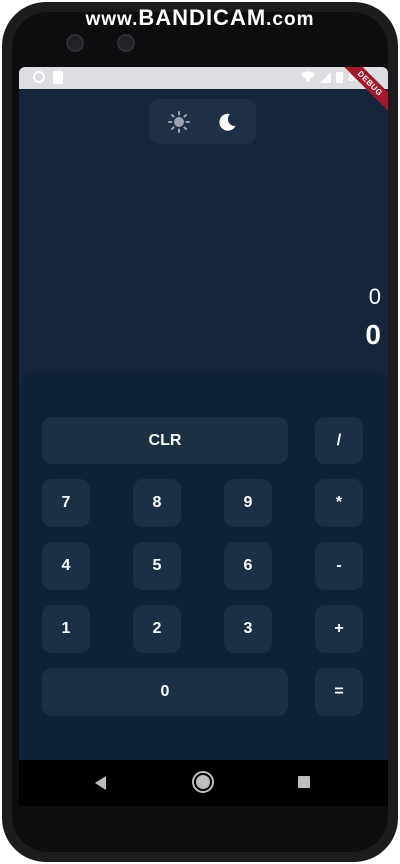  Describe the element at coordinates (374, 296) in the screenshot. I see `expression-text: 0` at that location.